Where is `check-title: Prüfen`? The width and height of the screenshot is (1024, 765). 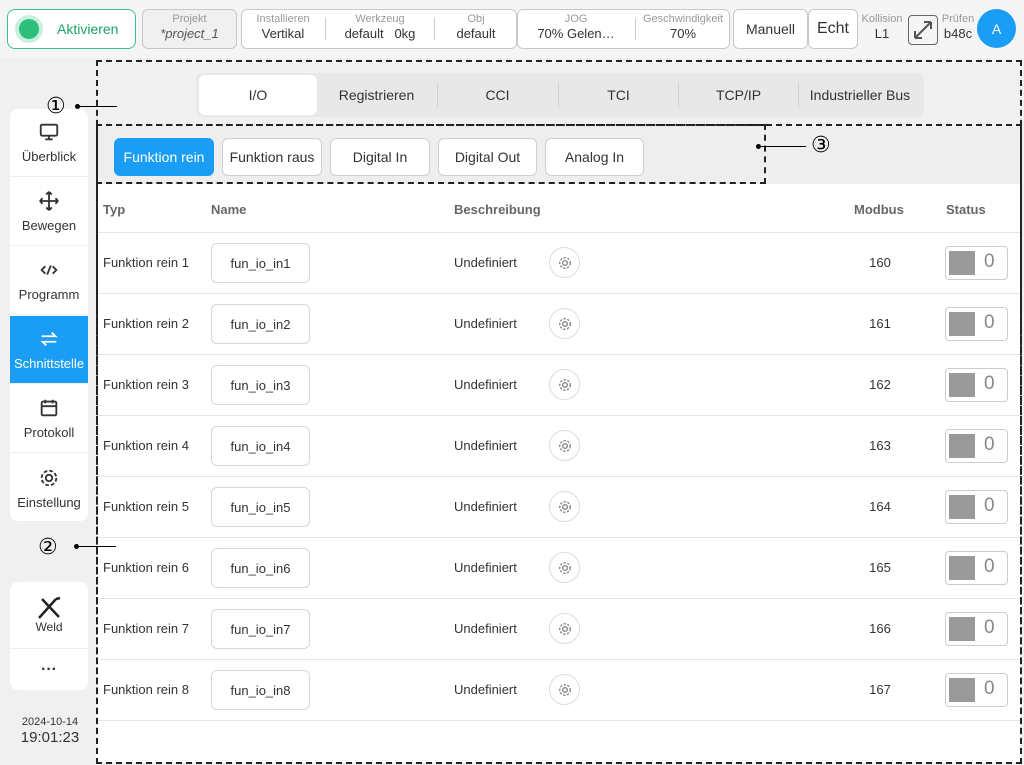
check-title: Prüfen is located at coordinates (958, 19).